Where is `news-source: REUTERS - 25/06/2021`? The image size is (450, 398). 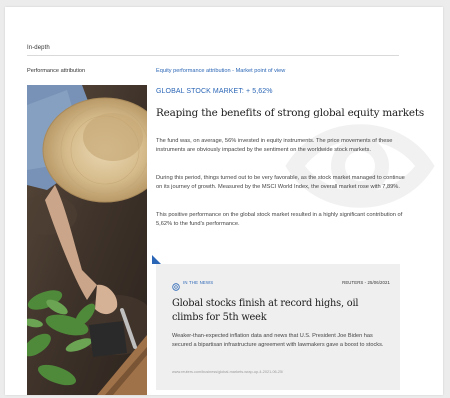 news-source: REUTERS - 25/06/2021 is located at coordinates (366, 282).